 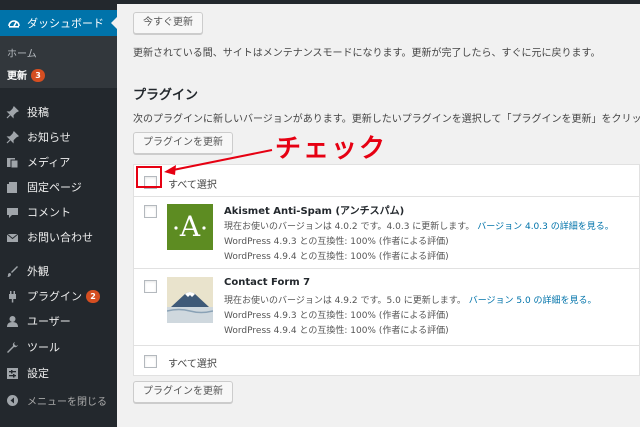 What do you see at coordinates (12, 296) in the screenshot?
I see `plugin-icon` at bounding box center [12, 296].